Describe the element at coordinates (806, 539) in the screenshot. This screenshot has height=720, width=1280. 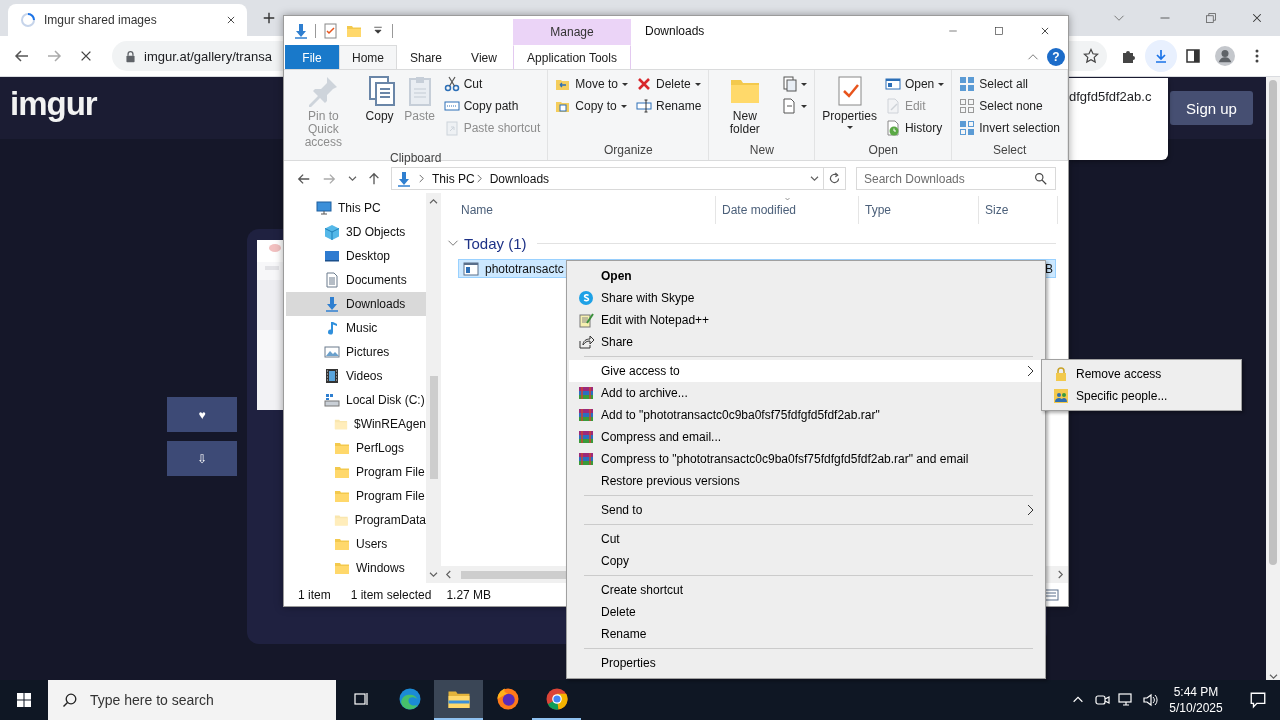
I see `menu-item: Cut` at that location.